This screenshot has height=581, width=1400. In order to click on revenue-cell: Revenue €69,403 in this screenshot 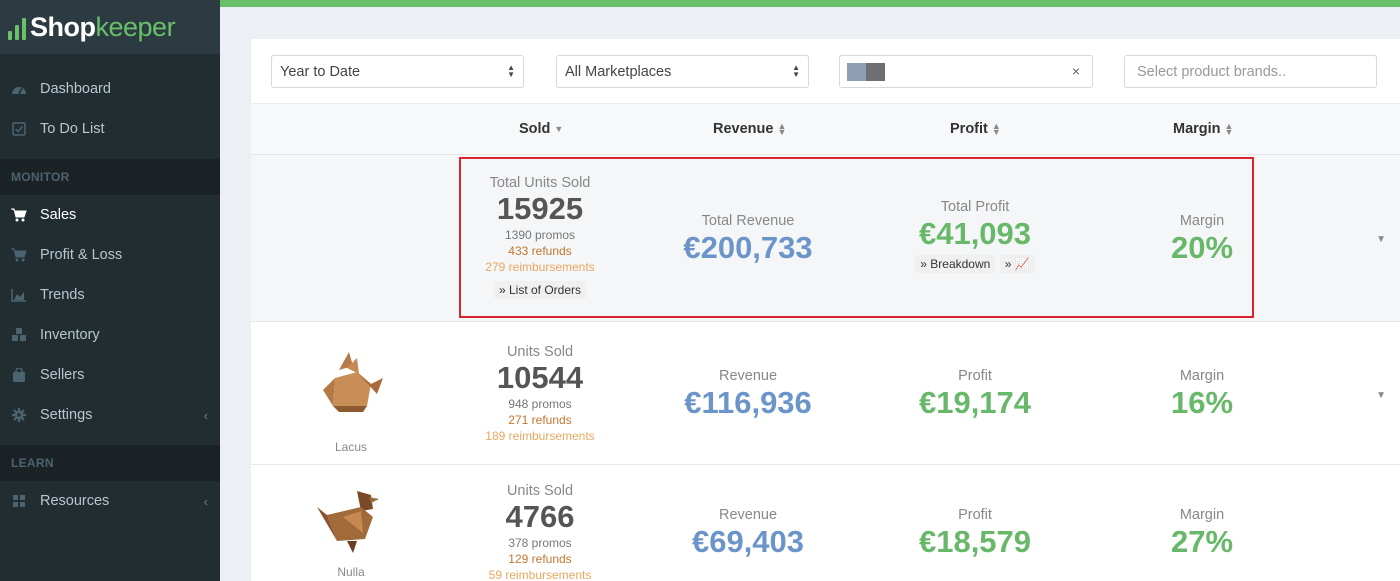, I will do `click(748, 534)`.